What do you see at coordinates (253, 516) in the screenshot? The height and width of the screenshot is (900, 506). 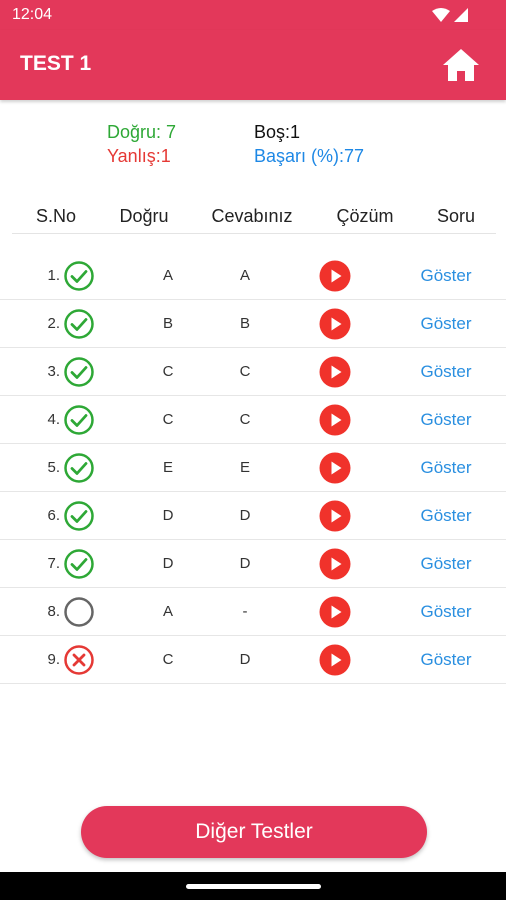 I see `table-row: 6. D D Göster` at bounding box center [253, 516].